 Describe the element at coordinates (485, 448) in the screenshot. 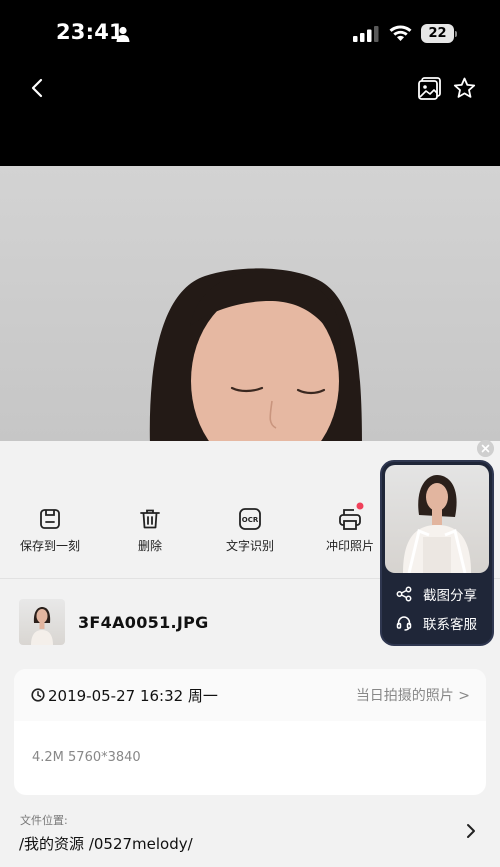

I see `close-icon` at that location.